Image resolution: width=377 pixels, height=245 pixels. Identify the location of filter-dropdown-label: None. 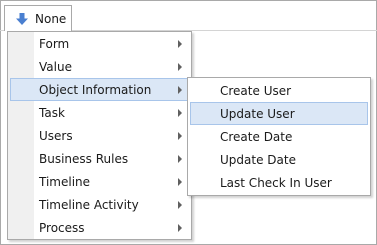
(51, 18).